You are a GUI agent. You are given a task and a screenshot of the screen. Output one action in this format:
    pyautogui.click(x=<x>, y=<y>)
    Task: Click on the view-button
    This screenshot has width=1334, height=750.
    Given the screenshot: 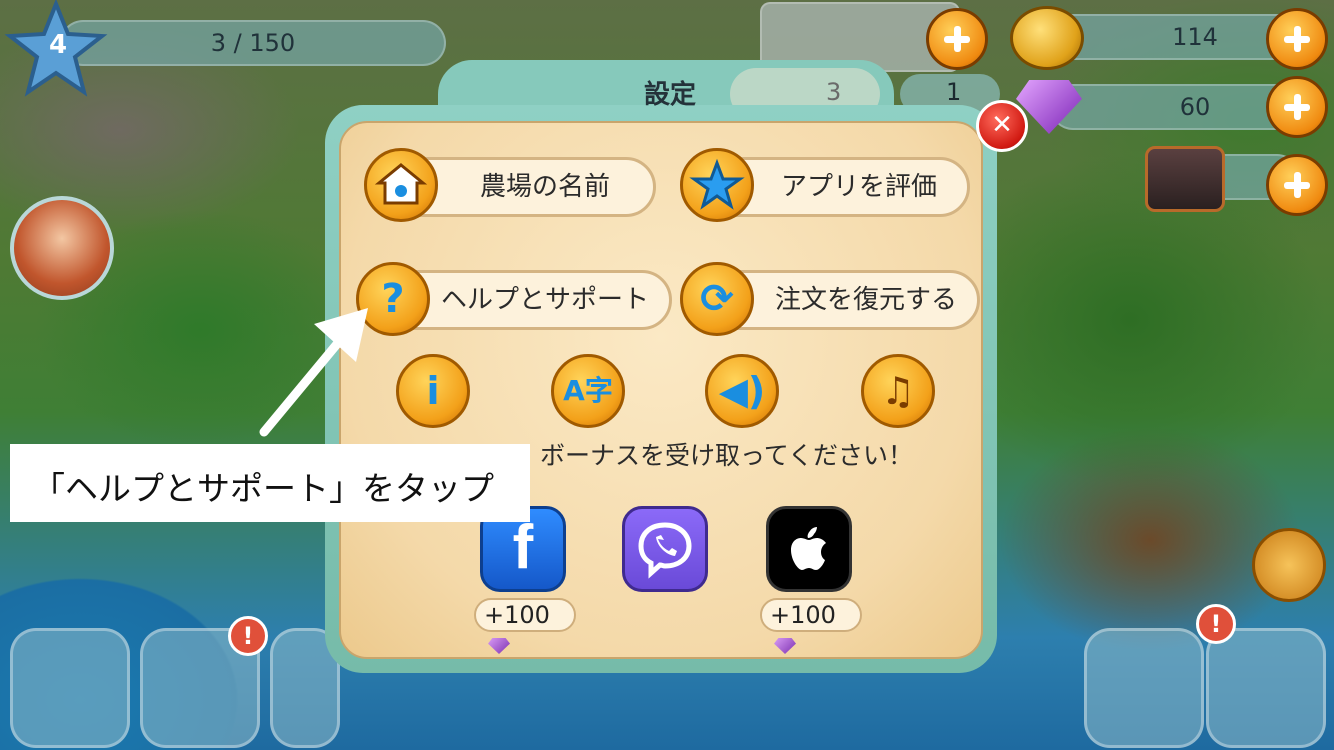 What is the action you would take?
    pyautogui.click(x=1297, y=185)
    